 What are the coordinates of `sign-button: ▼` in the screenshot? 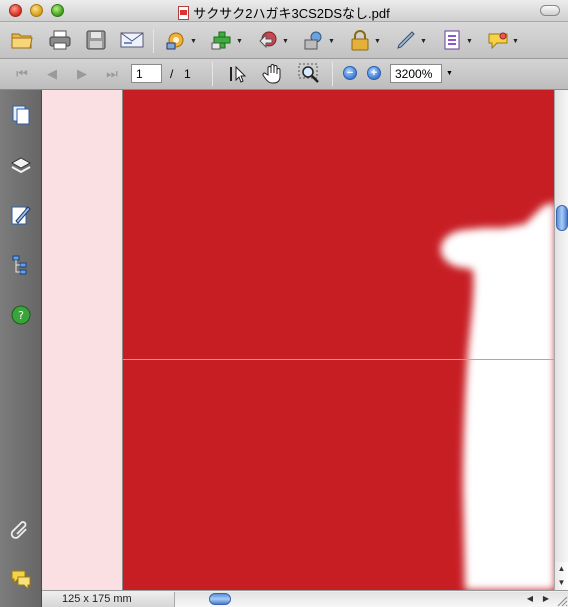 It's located at (320, 41).